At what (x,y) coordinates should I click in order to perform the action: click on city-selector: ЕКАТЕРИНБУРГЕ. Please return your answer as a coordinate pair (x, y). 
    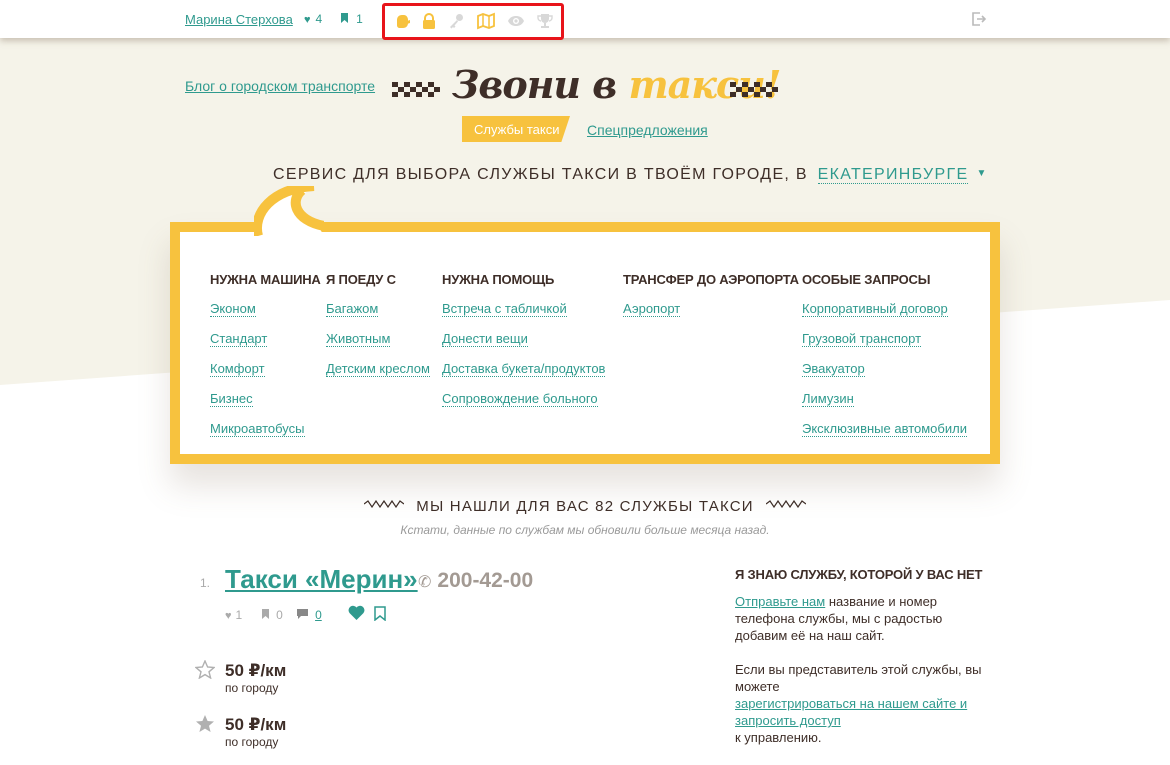
    Looking at the image, I should click on (893, 175).